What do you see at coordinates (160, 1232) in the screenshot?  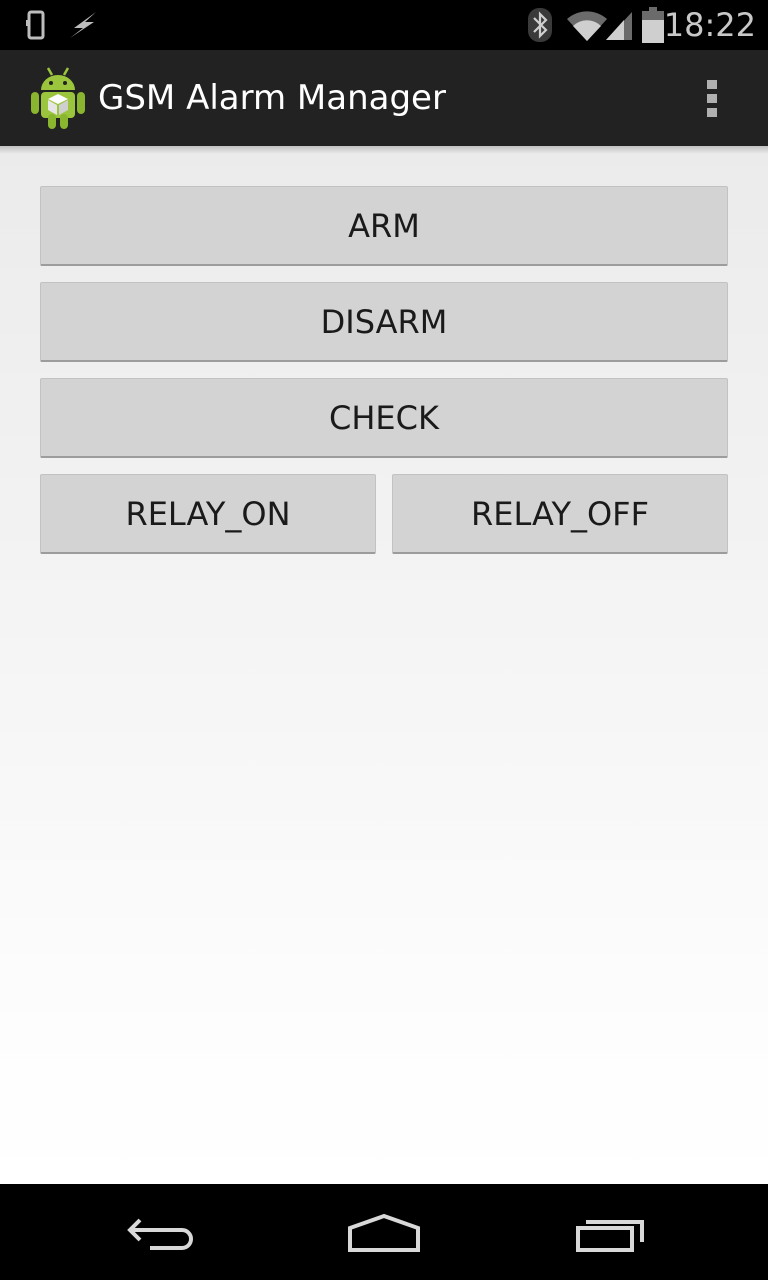 I see `back-icon` at bounding box center [160, 1232].